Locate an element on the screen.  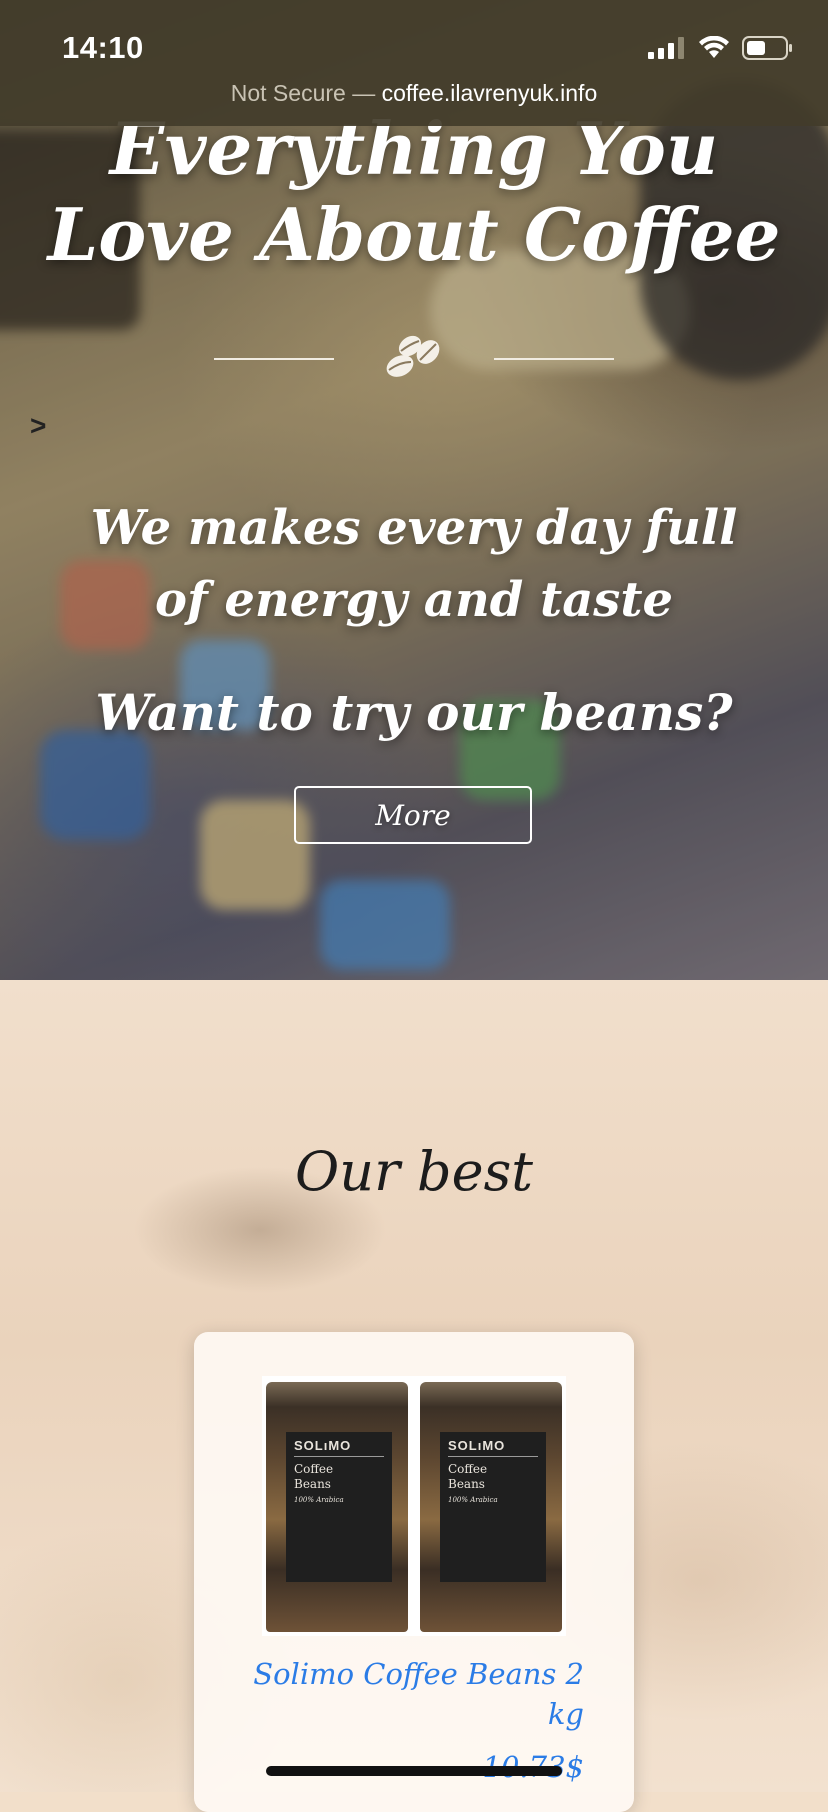
coffee-beans-icon is located at coordinates (413, 356).